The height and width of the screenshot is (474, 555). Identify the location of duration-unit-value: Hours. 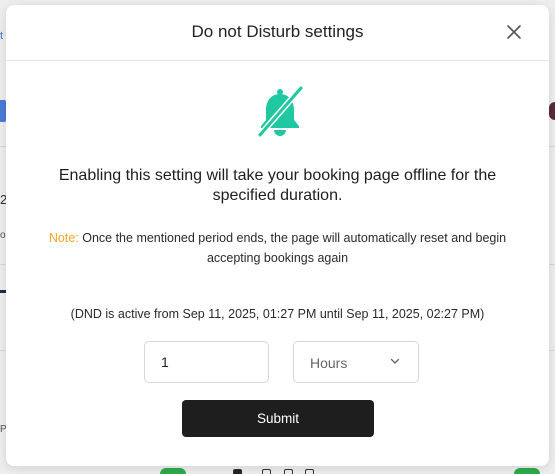
(329, 363).